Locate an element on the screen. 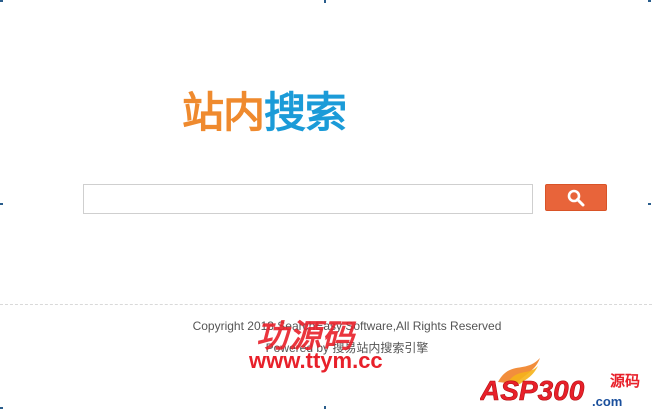 This screenshot has width=652, height=410. logo-part-search: 搜索 is located at coordinates (305, 112).